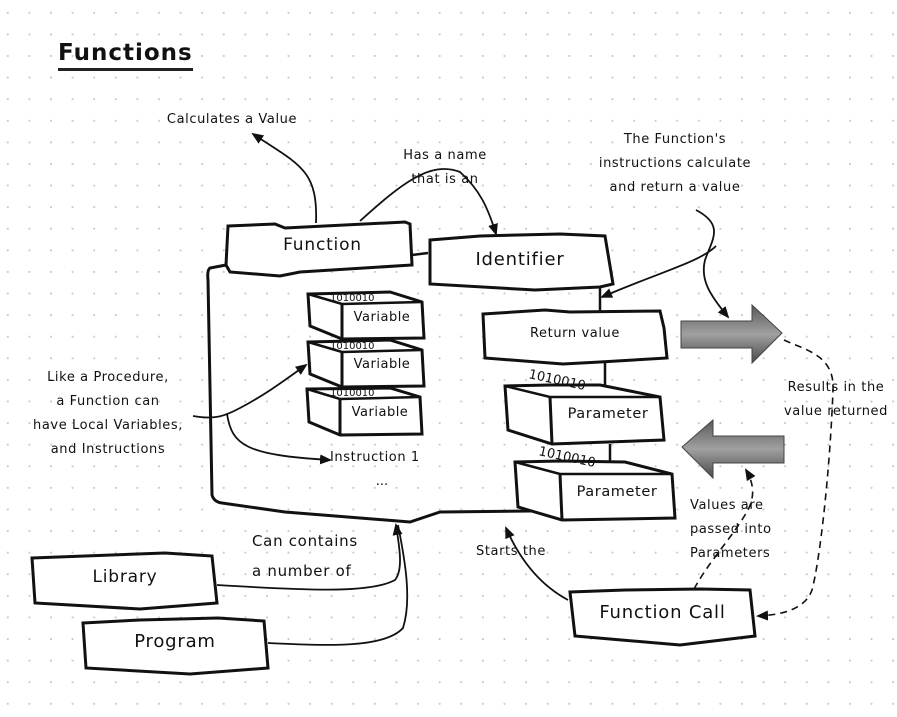 Image resolution: width=897 pixels, height=717 pixels. Describe the element at coordinates (712, 264) in the screenshot. I see `arrow-instructions-to-output` at that location.